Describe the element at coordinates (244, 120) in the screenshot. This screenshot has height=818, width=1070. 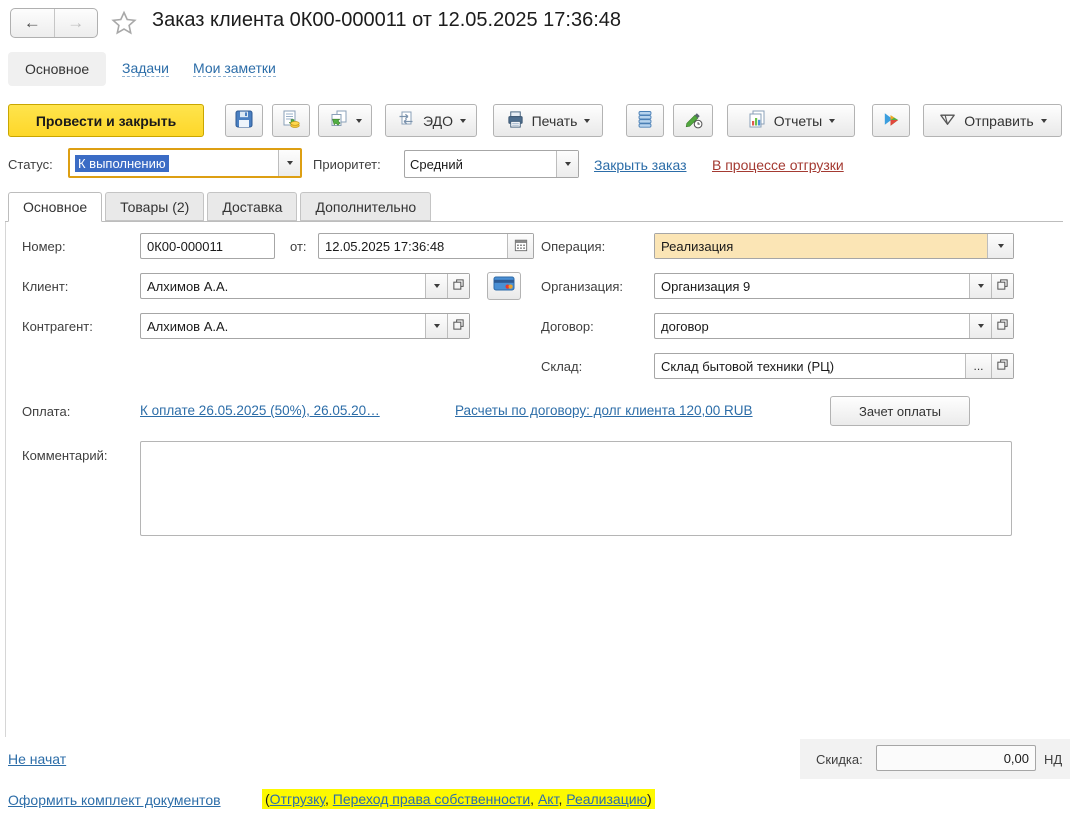
I see `save-button` at that location.